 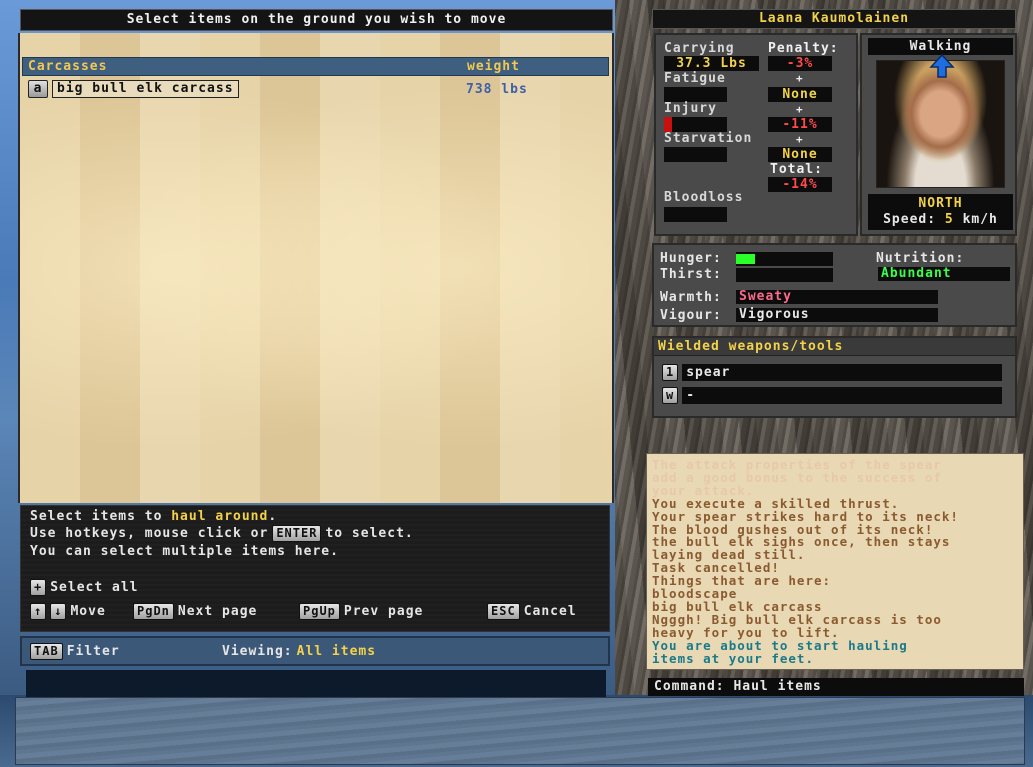 What do you see at coordinates (940, 220) in the screenshot?
I see `speed-readout: Speed: 5 km/h` at bounding box center [940, 220].